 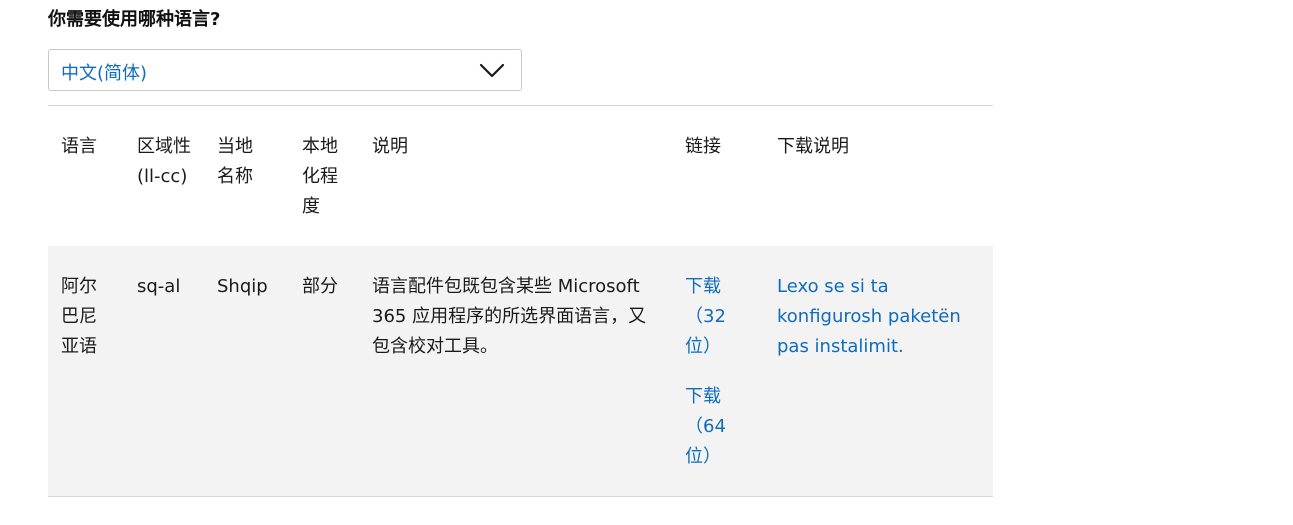 What do you see at coordinates (492, 70) in the screenshot?
I see `chevron-down-icon` at bounding box center [492, 70].